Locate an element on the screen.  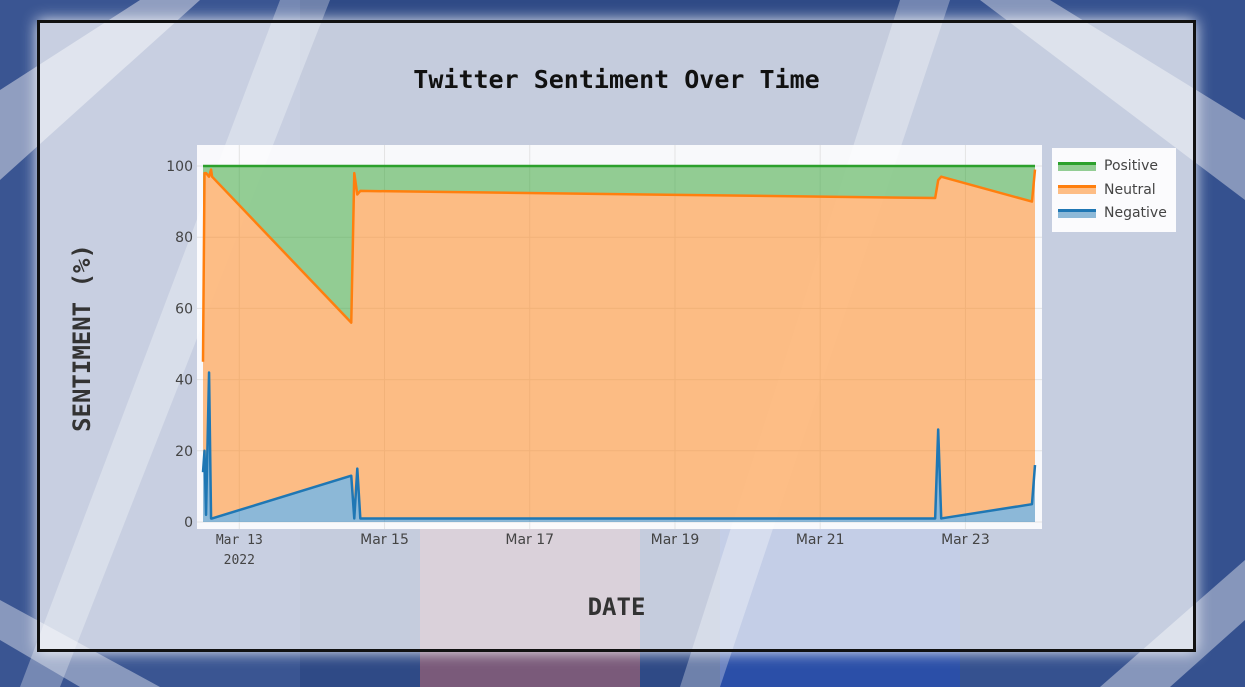
legend-item-positive: Positive is located at coordinates (1108, 166).